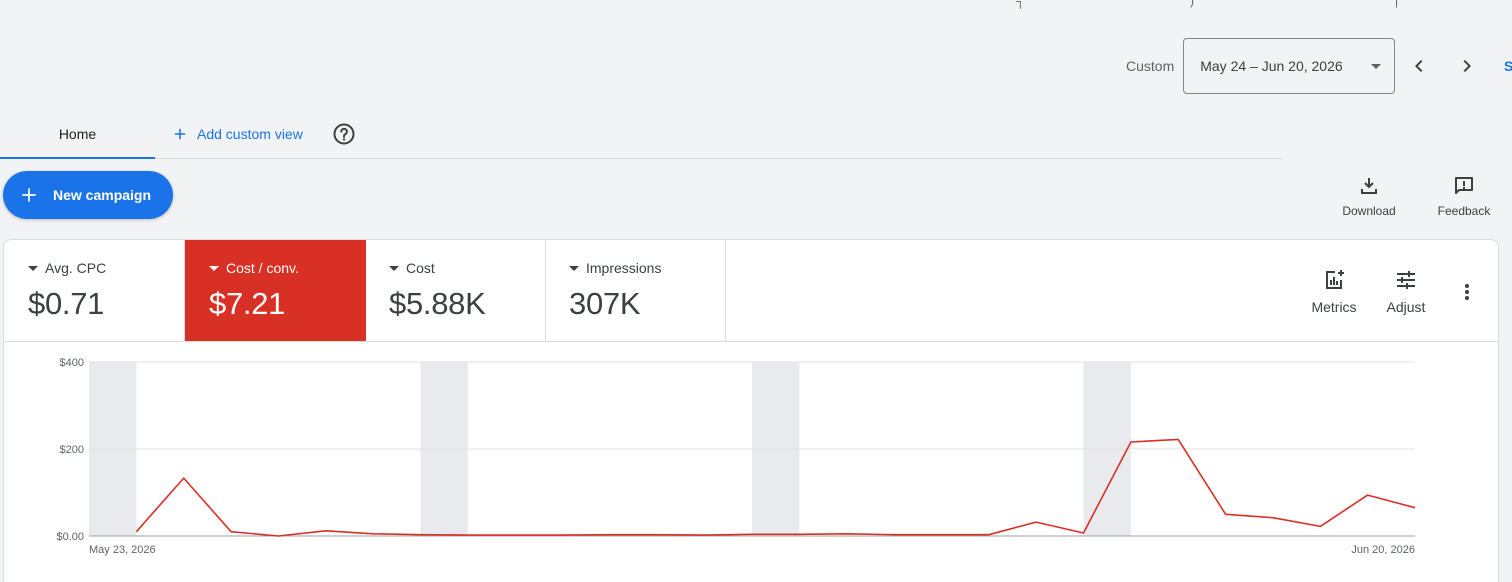 Image resolution: width=1512 pixels, height=582 pixels. What do you see at coordinates (1334, 307) in the screenshot?
I see `metrics-label: Metrics` at bounding box center [1334, 307].